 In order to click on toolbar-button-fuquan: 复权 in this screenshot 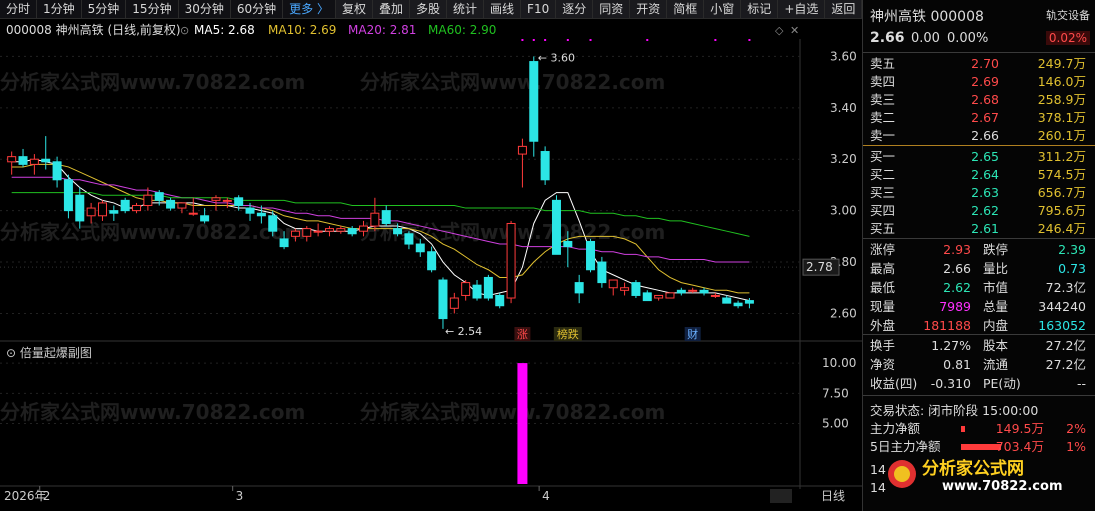, I will do `click(354, 9)`.